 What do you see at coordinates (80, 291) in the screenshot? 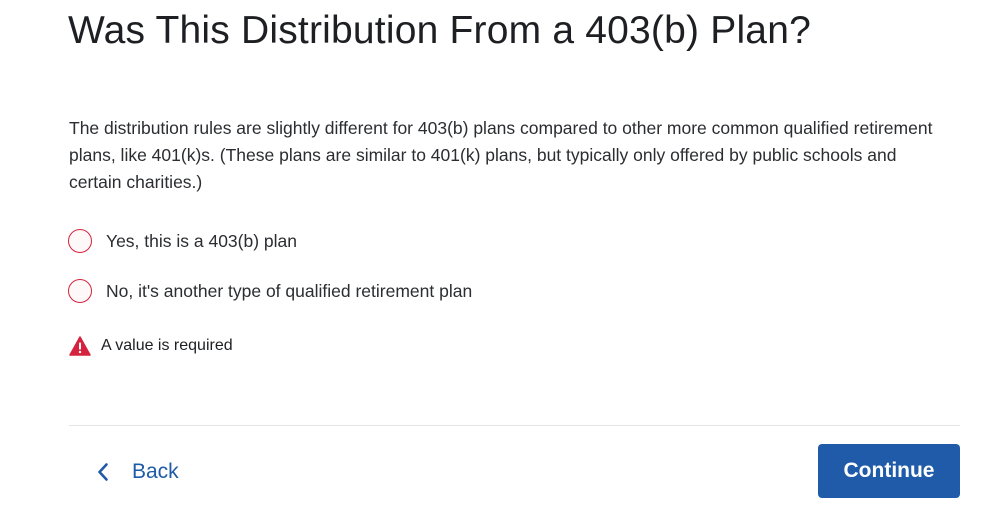
I see `radio-button-no` at bounding box center [80, 291].